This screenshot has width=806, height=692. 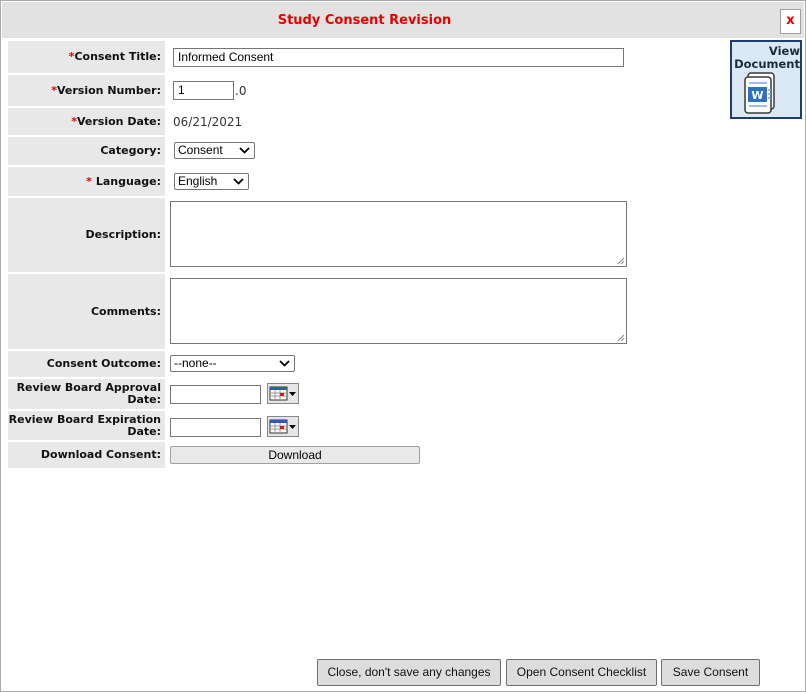 I want to click on close-without-saving-button: Close, don't save any changes, so click(x=409, y=672).